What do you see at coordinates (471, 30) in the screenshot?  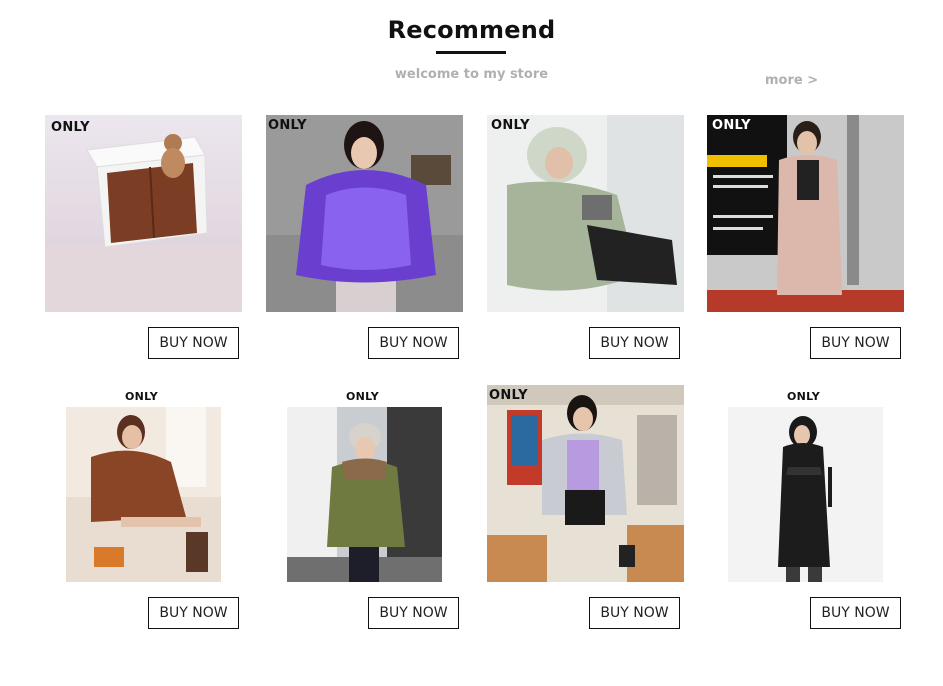 I see `page-title: Recommend` at bounding box center [471, 30].